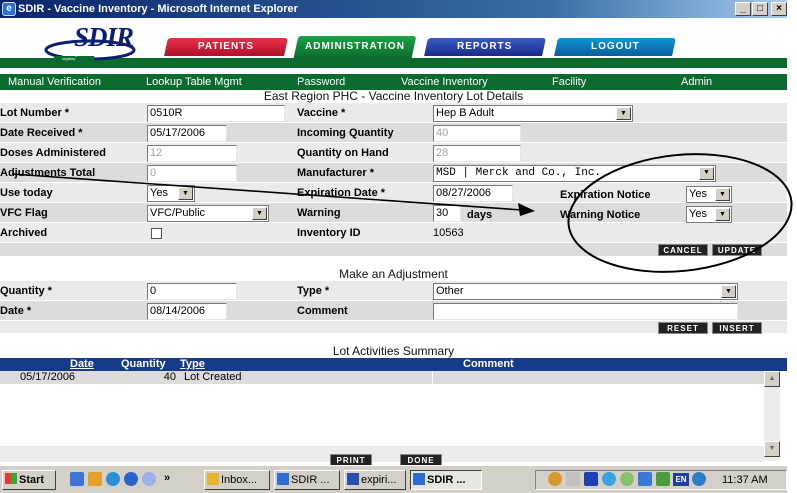 The image size is (797, 493). I want to click on vaccine-select: Hep B Adult ▼, so click(533, 113).